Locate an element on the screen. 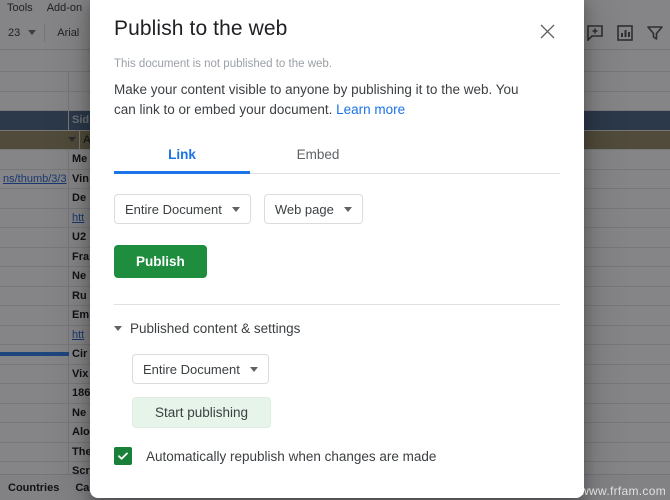 The image size is (670, 500). published-content-body: Entire Document Start publishing is located at coordinates (337, 382).